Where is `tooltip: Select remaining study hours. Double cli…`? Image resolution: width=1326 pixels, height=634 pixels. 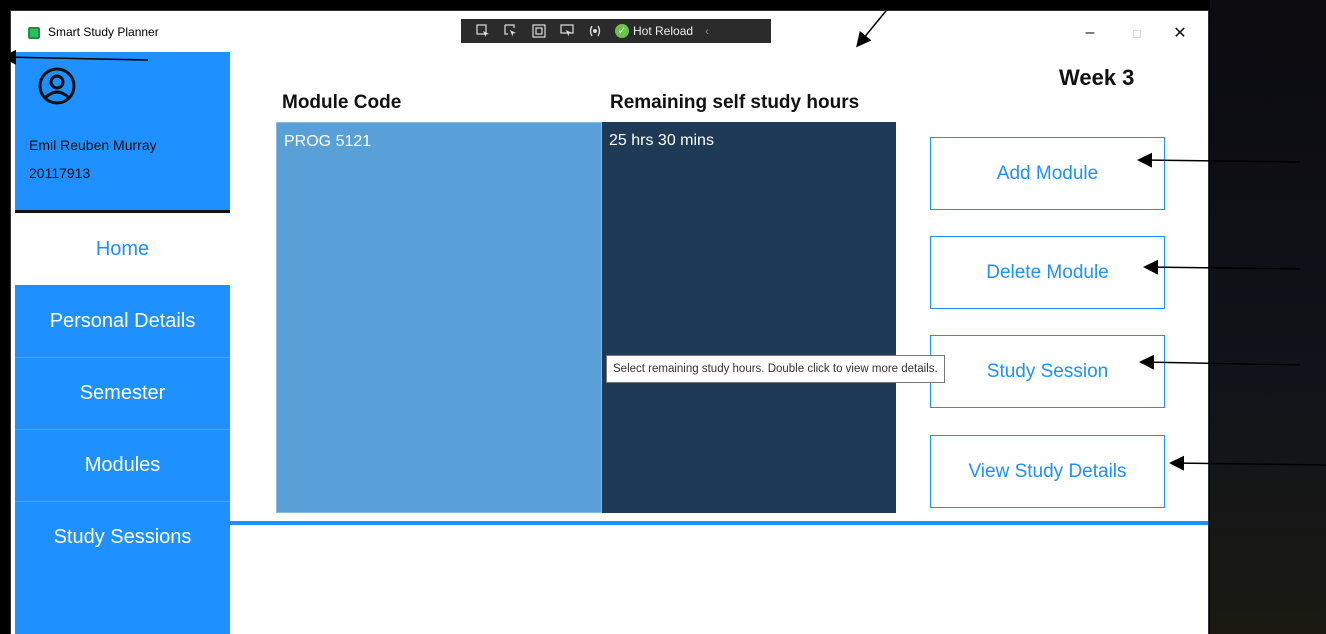
tooltip: Select remaining study hours. Double cli… is located at coordinates (775, 369).